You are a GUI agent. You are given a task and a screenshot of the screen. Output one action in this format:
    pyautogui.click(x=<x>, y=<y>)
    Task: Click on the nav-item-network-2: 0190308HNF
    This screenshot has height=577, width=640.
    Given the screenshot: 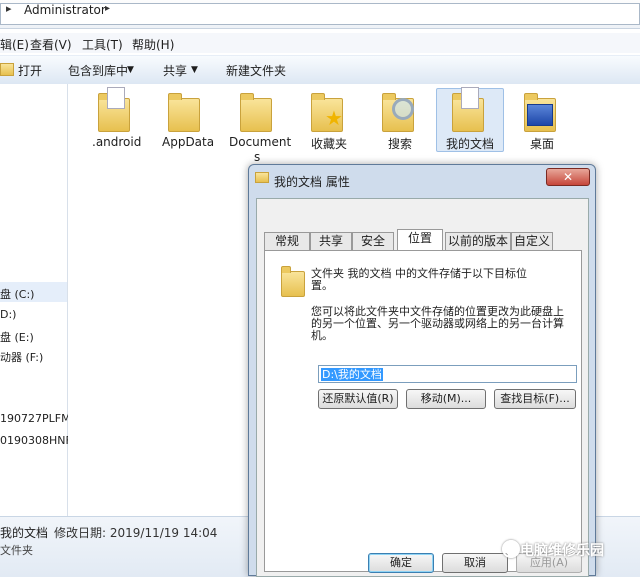 What is the action you would take?
    pyautogui.click(x=36, y=440)
    